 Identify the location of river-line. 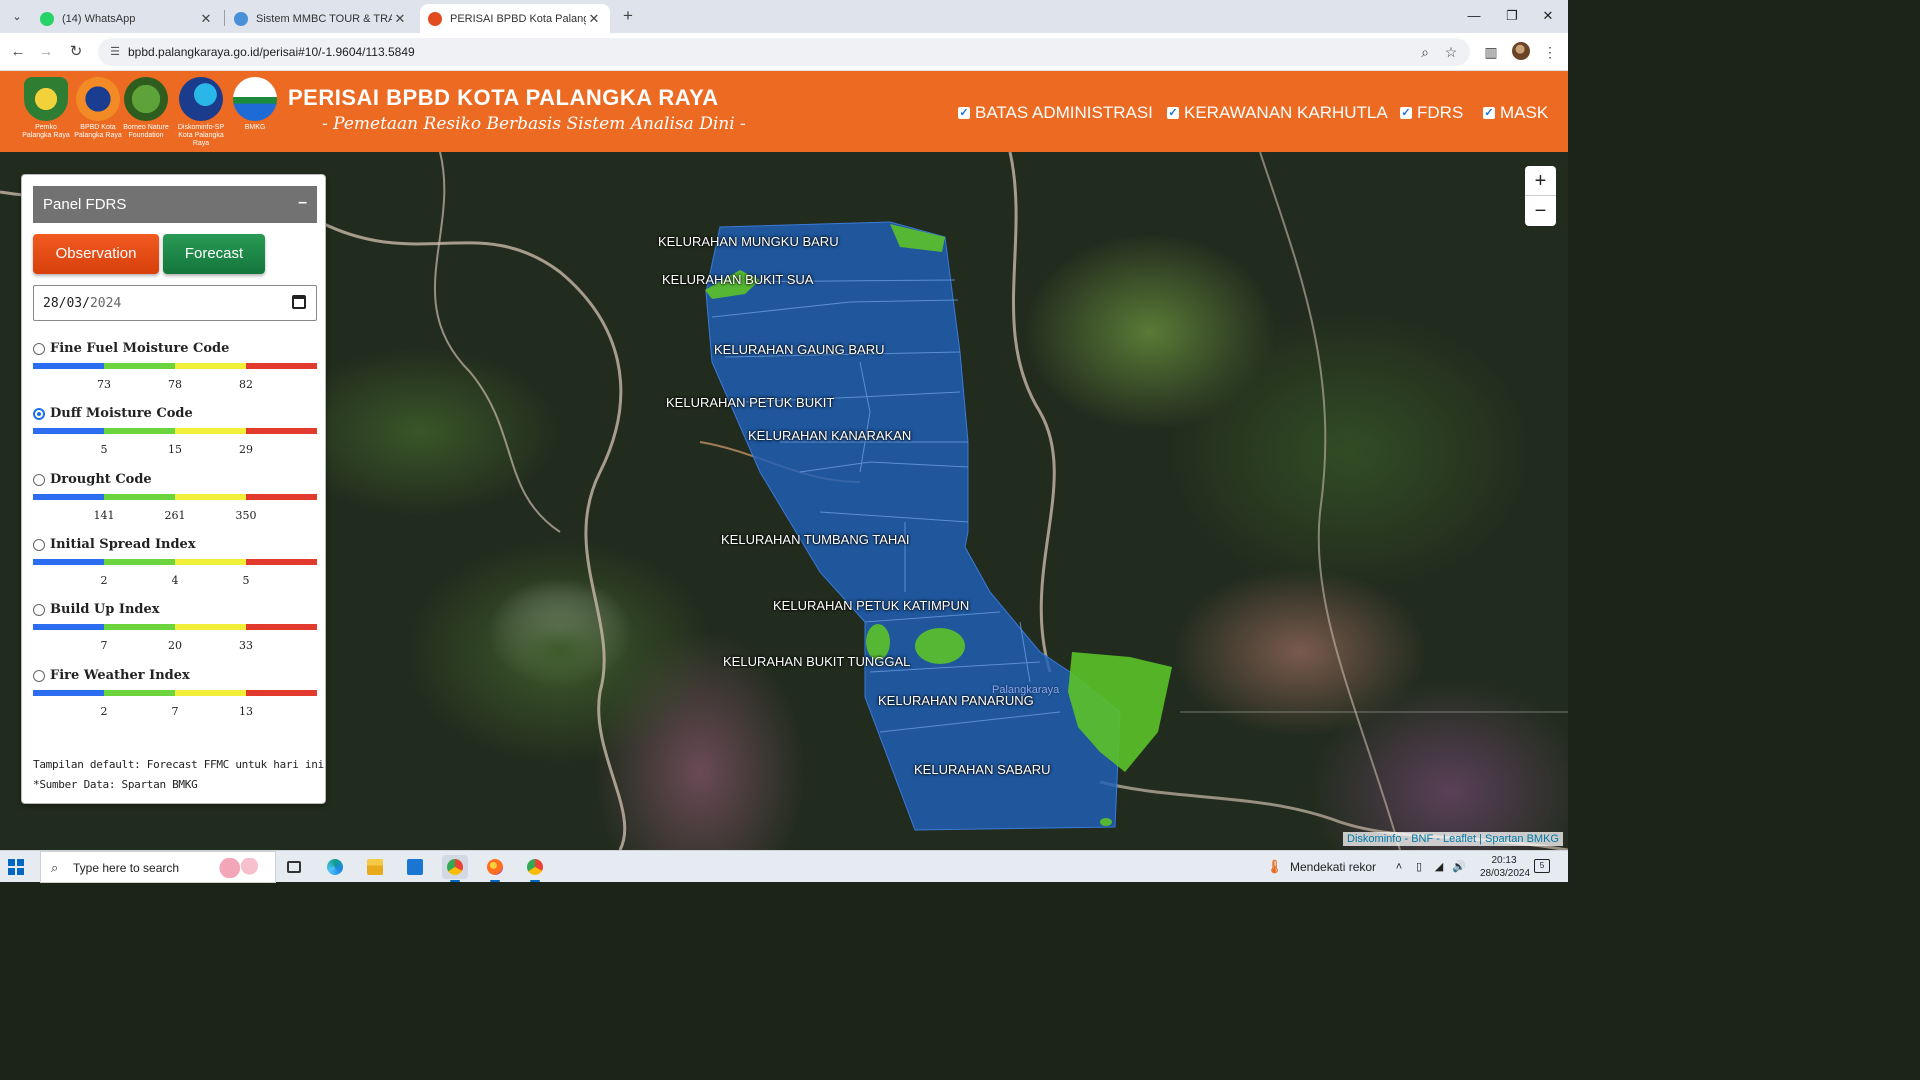
(497, 342).